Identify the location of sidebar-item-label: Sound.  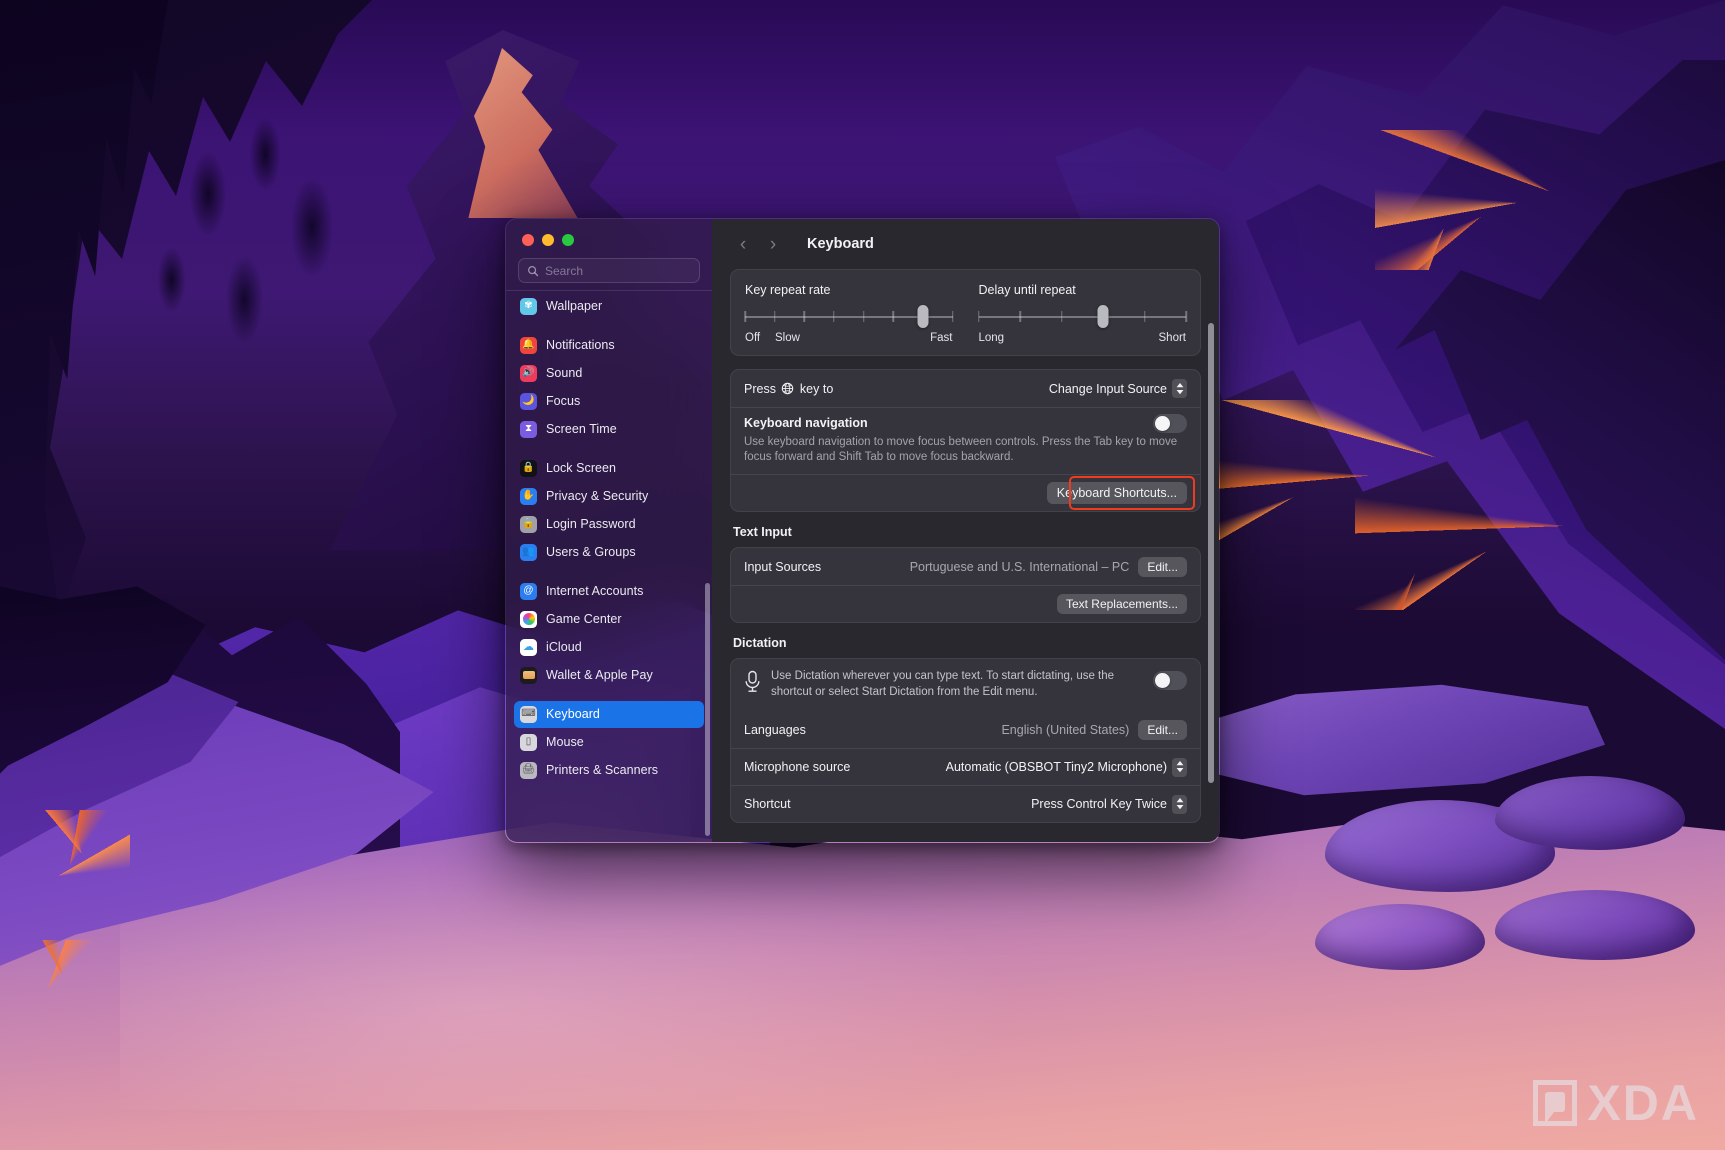
(564, 373).